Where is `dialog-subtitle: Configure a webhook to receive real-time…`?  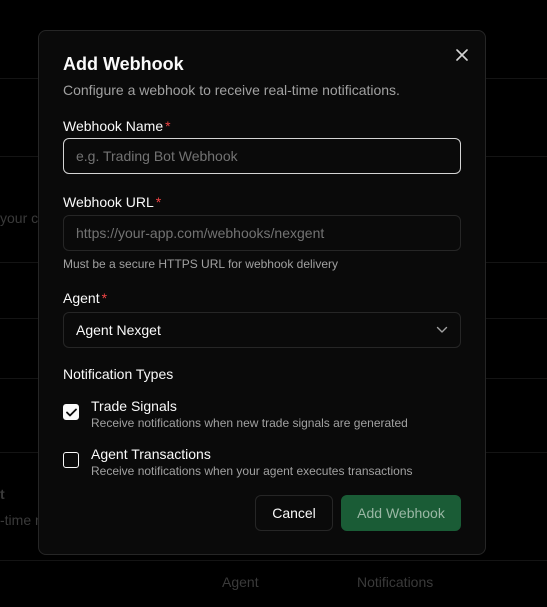
dialog-subtitle: Configure a webhook to receive real-time… is located at coordinates (231, 90).